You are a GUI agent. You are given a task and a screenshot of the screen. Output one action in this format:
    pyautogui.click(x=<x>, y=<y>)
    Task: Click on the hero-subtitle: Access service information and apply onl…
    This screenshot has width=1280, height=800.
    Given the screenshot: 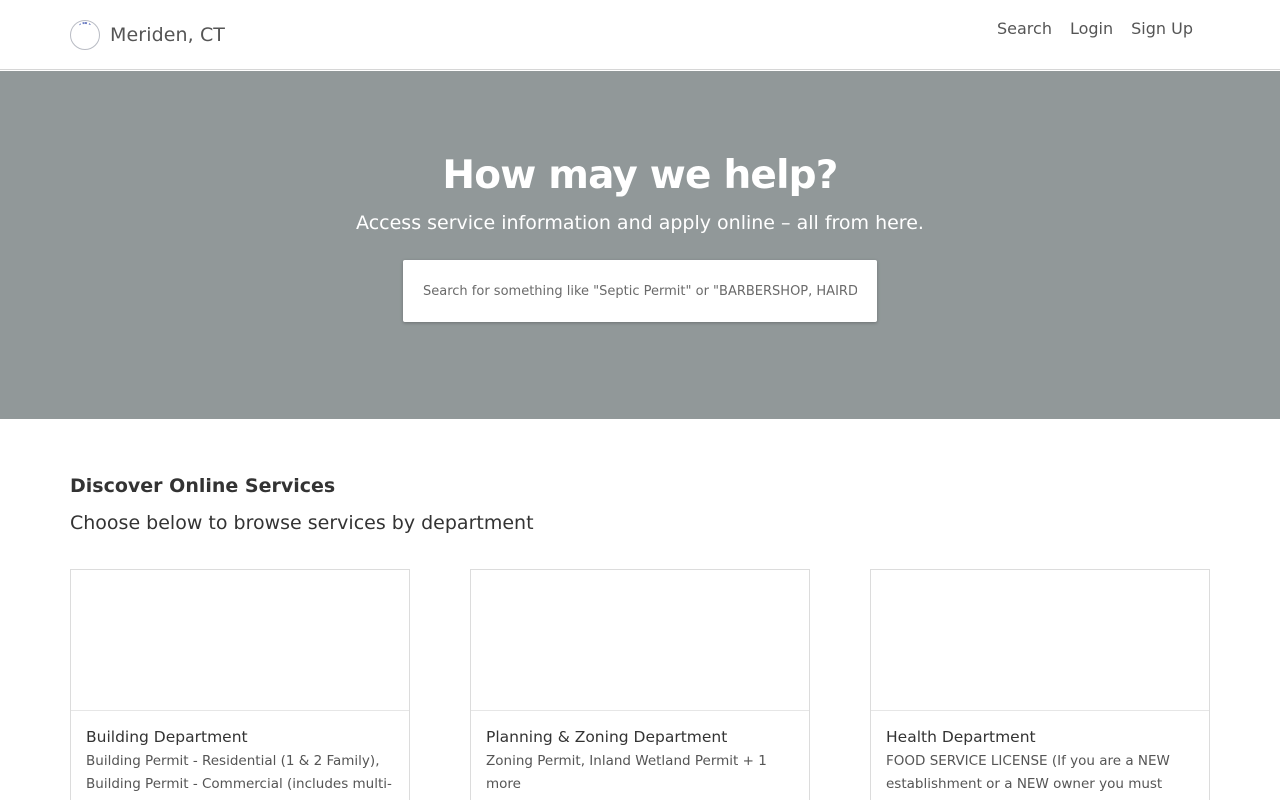 What is the action you would take?
    pyautogui.click(x=640, y=223)
    